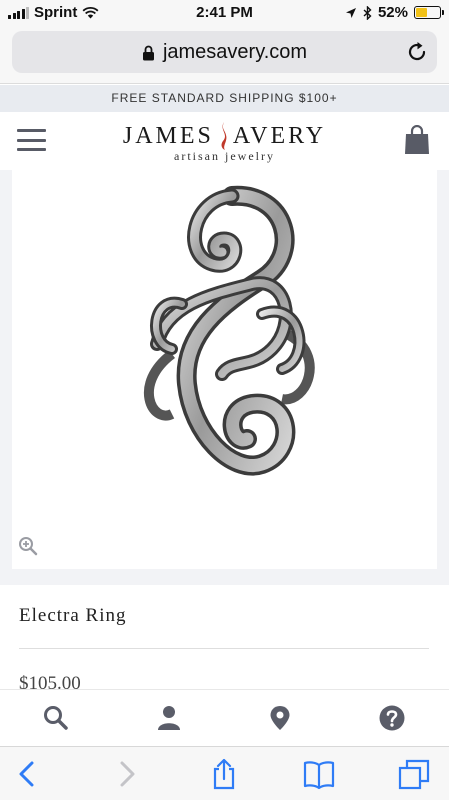 The height and width of the screenshot is (800, 449). Describe the element at coordinates (367, 12) in the screenshot. I see `bluetooth-icon` at that location.